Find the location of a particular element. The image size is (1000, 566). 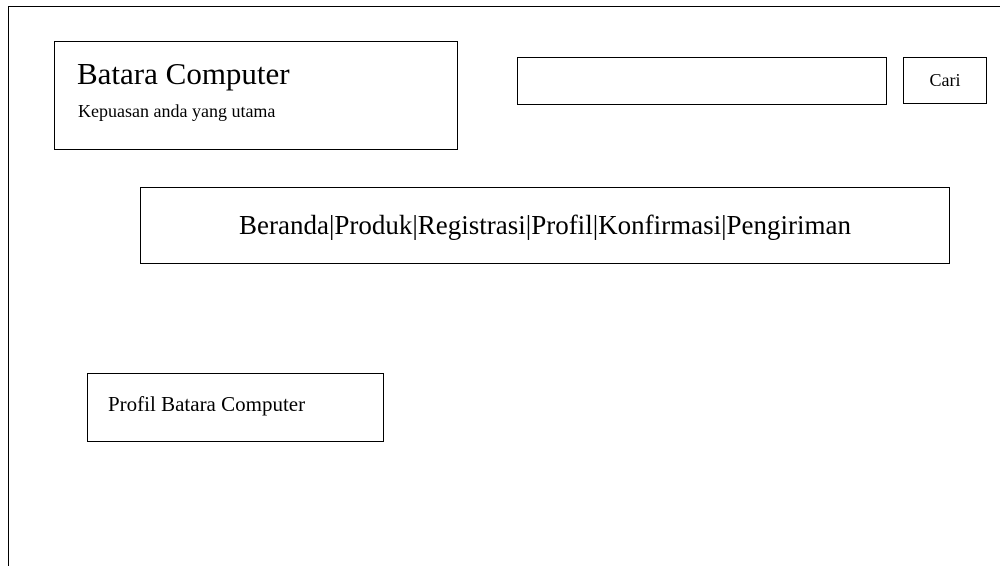

nav-item-beranda: Beranda is located at coordinates (284, 225).